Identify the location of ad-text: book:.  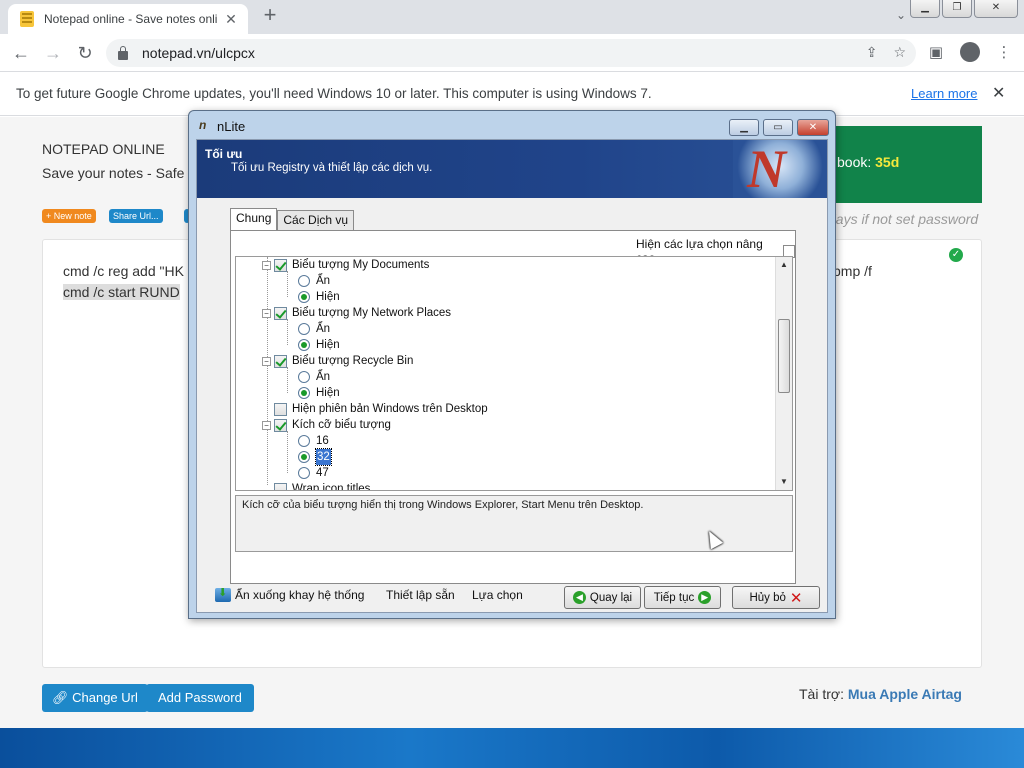
(856, 162).